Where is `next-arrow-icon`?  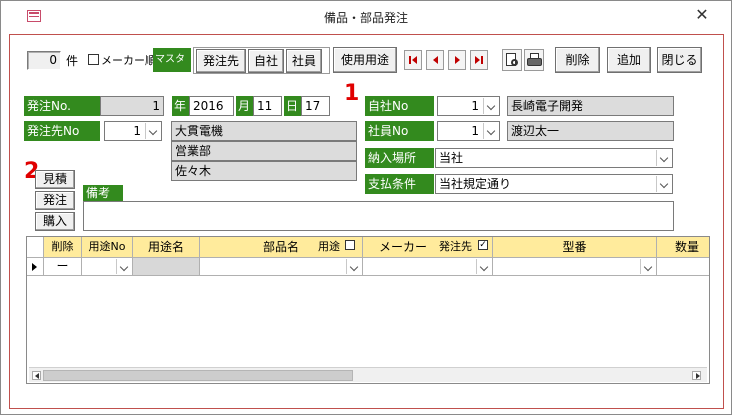
next-arrow-icon is located at coordinates (457, 60).